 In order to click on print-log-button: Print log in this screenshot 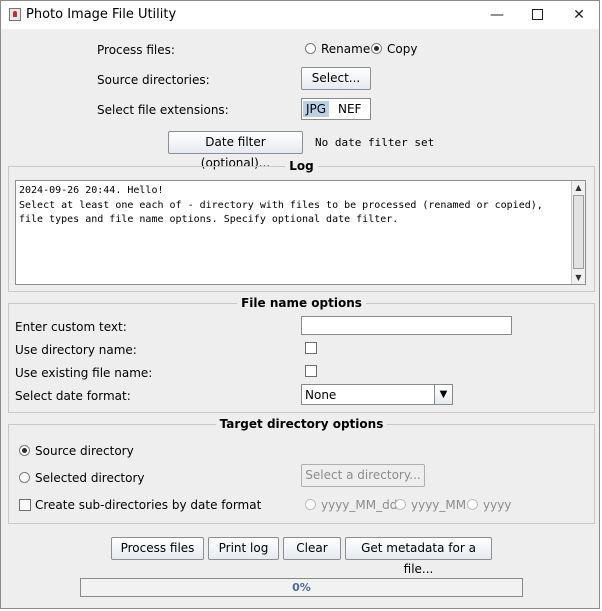, I will do `click(243, 548)`.